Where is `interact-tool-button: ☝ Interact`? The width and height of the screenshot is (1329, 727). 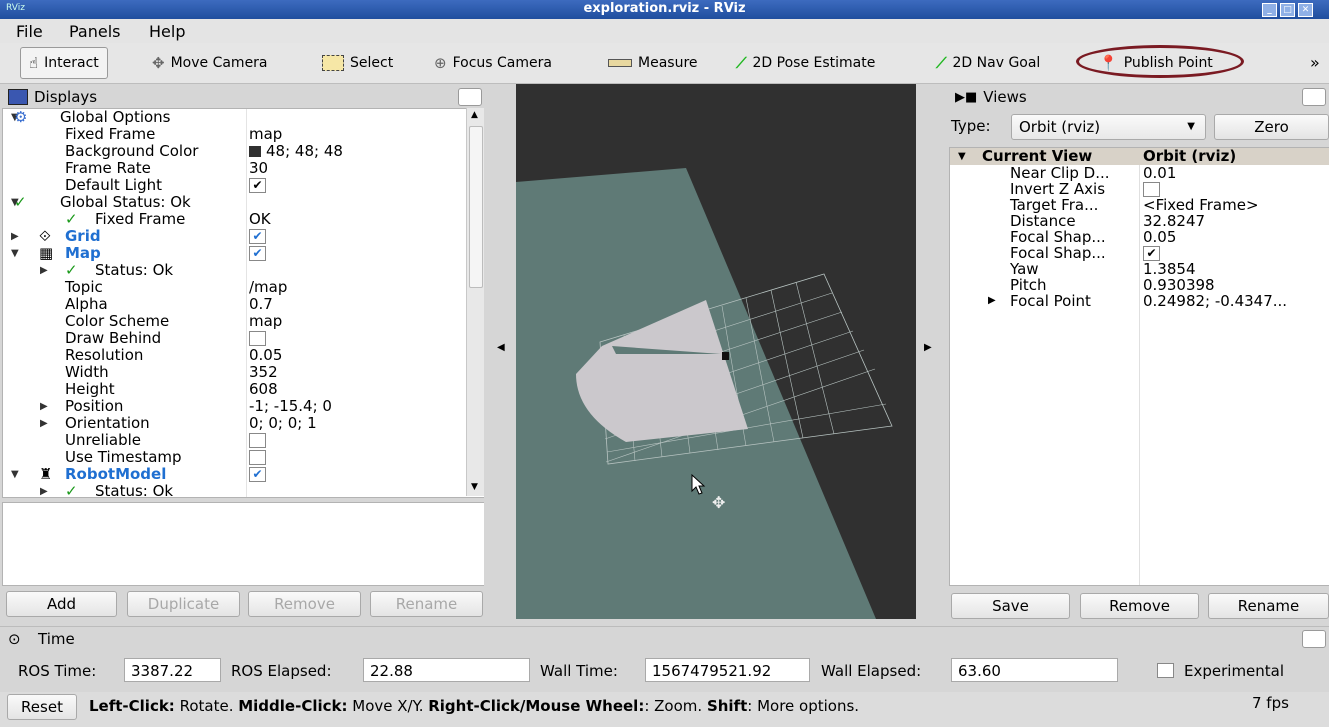
interact-tool-button: ☝ Interact is located at coordinates (64, 63).